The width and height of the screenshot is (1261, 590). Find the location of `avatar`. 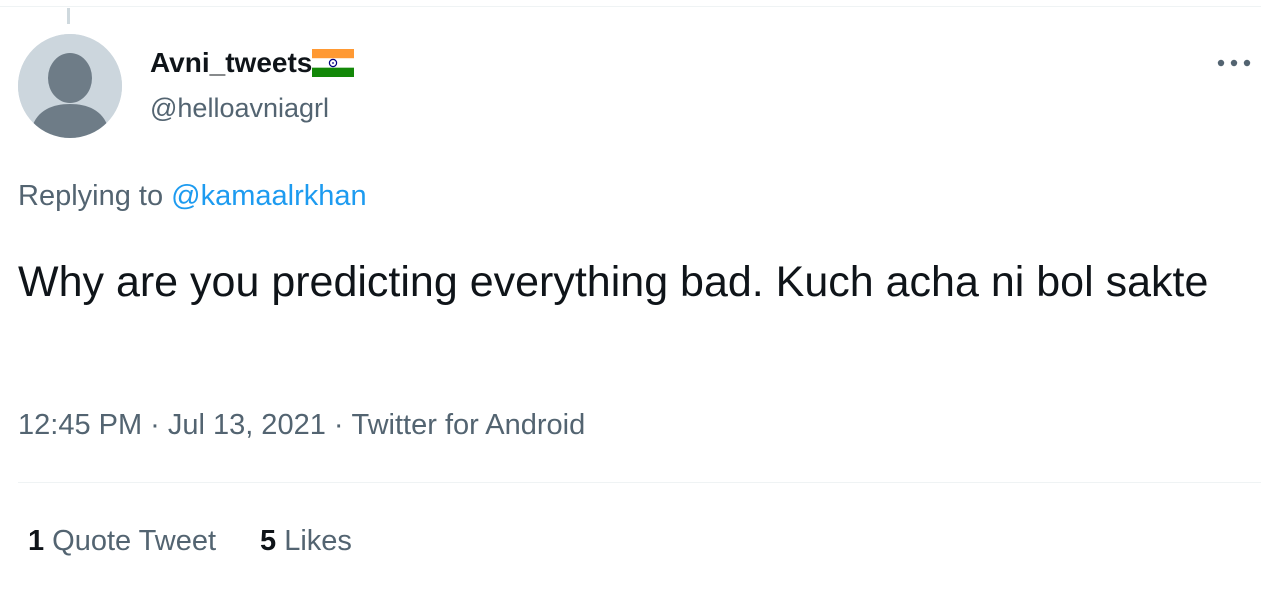

avatar is located at coordinates (70, 86).